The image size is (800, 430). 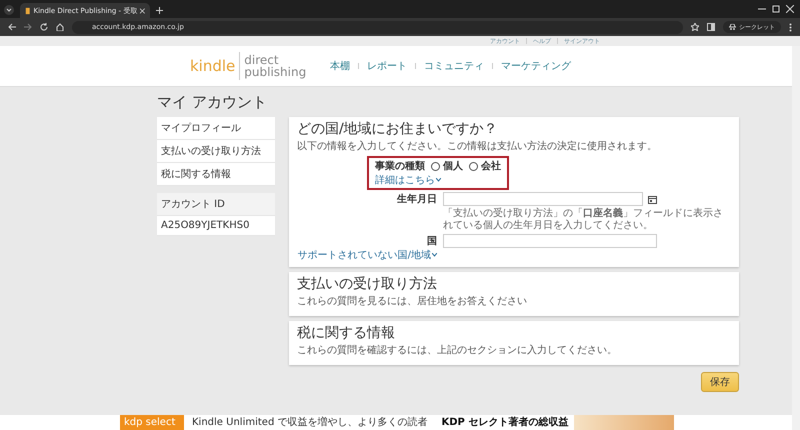 I want to click on field-hint: 「支払いの受け取り方法」の「口座名義」フィールドに表示されている個人の生年月日を入力してください。, so click(x=583, y=220).